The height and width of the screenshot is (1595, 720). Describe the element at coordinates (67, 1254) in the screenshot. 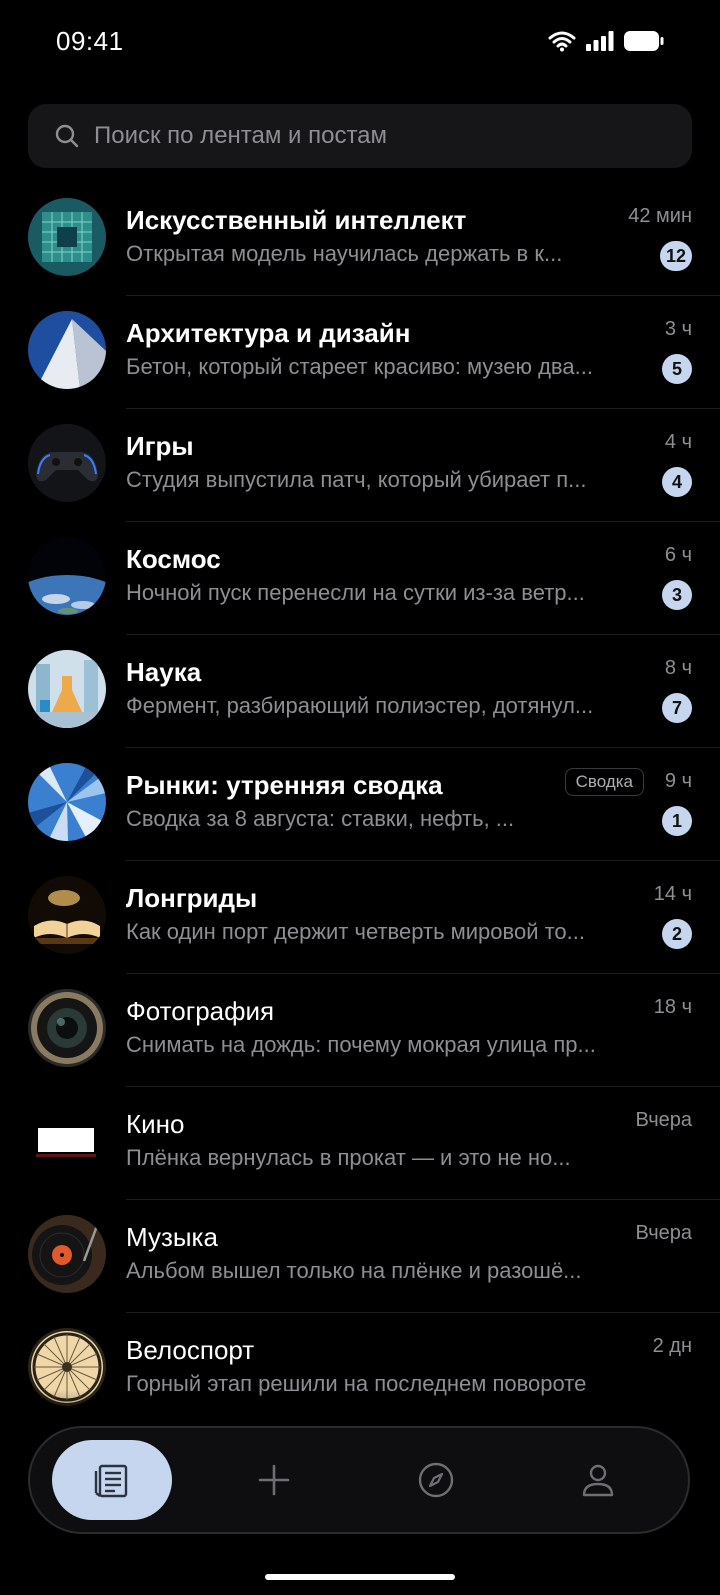

I see `vinyl-image` at that location.